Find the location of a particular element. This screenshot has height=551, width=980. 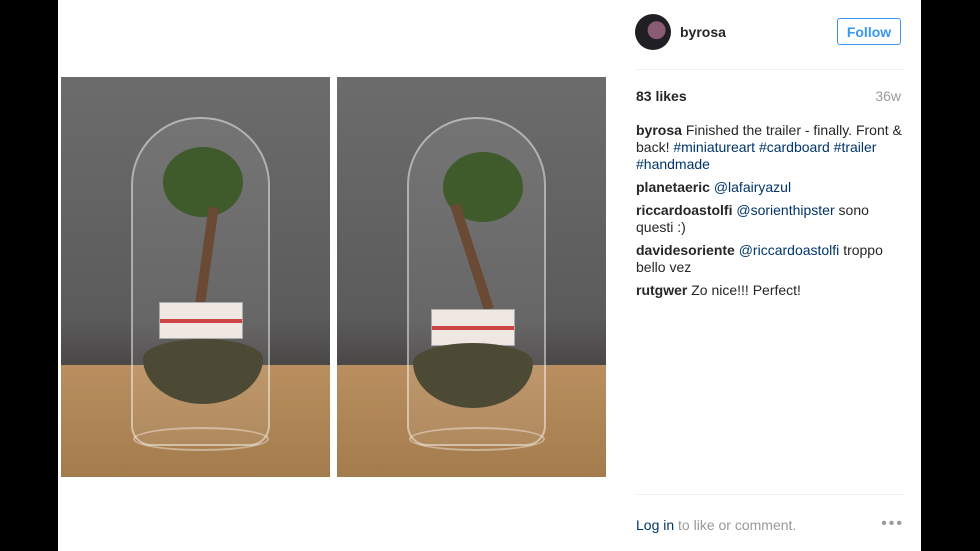

caption-username: byrosa is located at coordinates (659, 130).